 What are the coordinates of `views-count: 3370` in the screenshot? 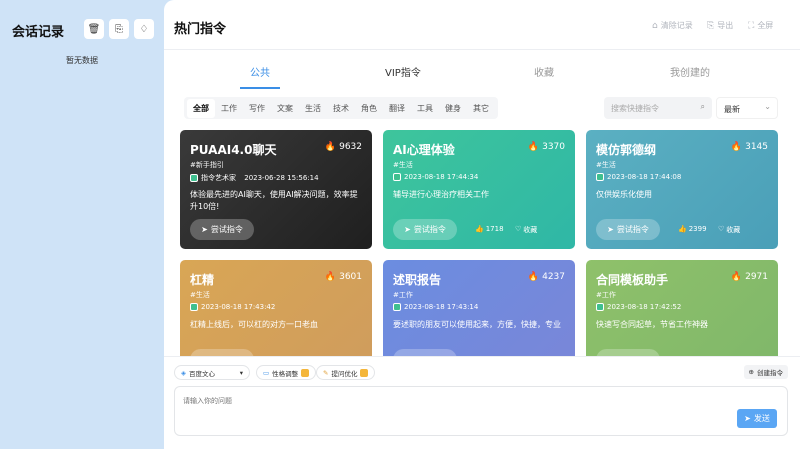 It's located at (553, 147).